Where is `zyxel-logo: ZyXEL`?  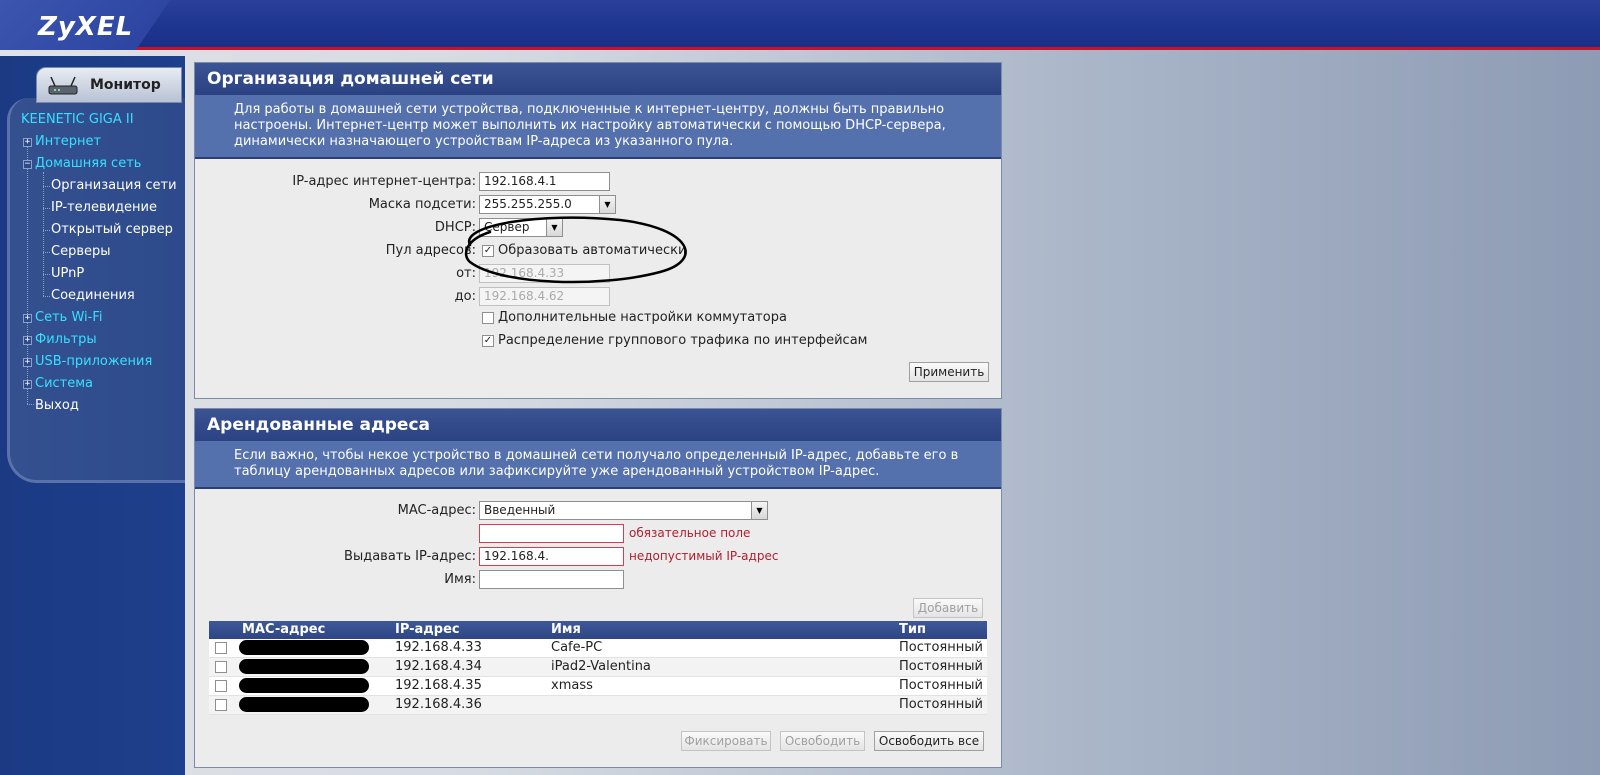 zyxel-logo: ZyXEL is located at coordinates (86, 27).